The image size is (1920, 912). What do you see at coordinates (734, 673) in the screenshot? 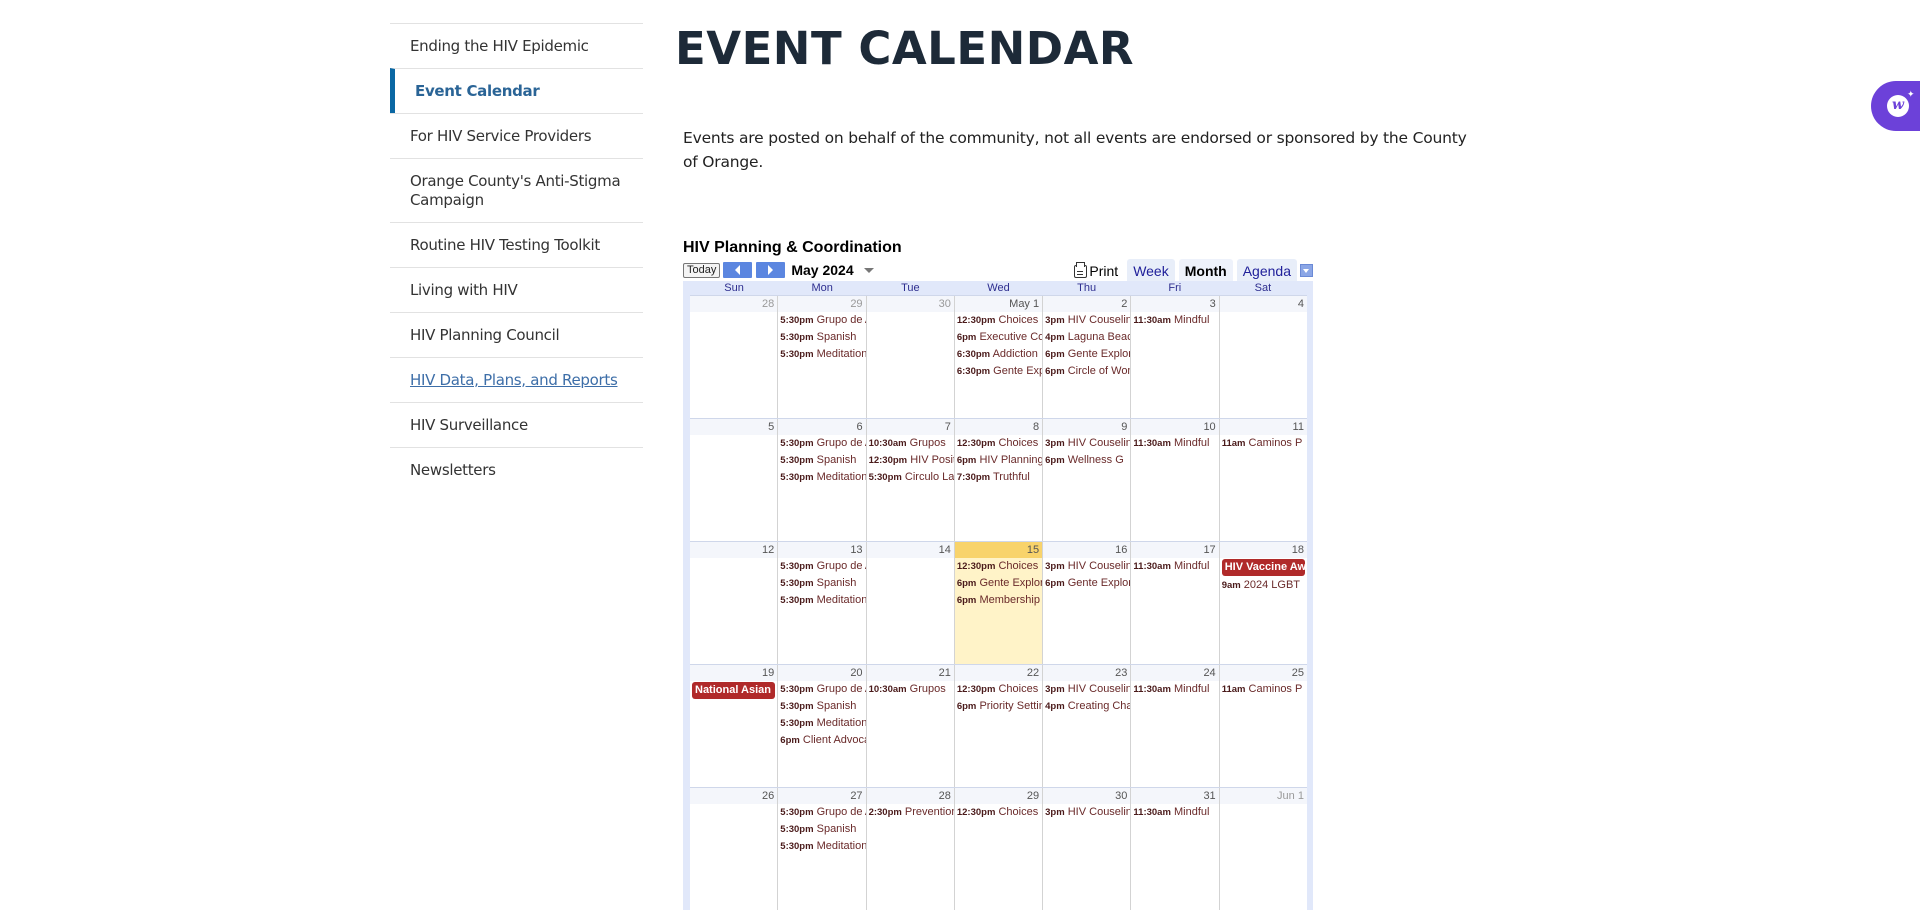
I see `day-number: 19` at bounding box center [734, 673].